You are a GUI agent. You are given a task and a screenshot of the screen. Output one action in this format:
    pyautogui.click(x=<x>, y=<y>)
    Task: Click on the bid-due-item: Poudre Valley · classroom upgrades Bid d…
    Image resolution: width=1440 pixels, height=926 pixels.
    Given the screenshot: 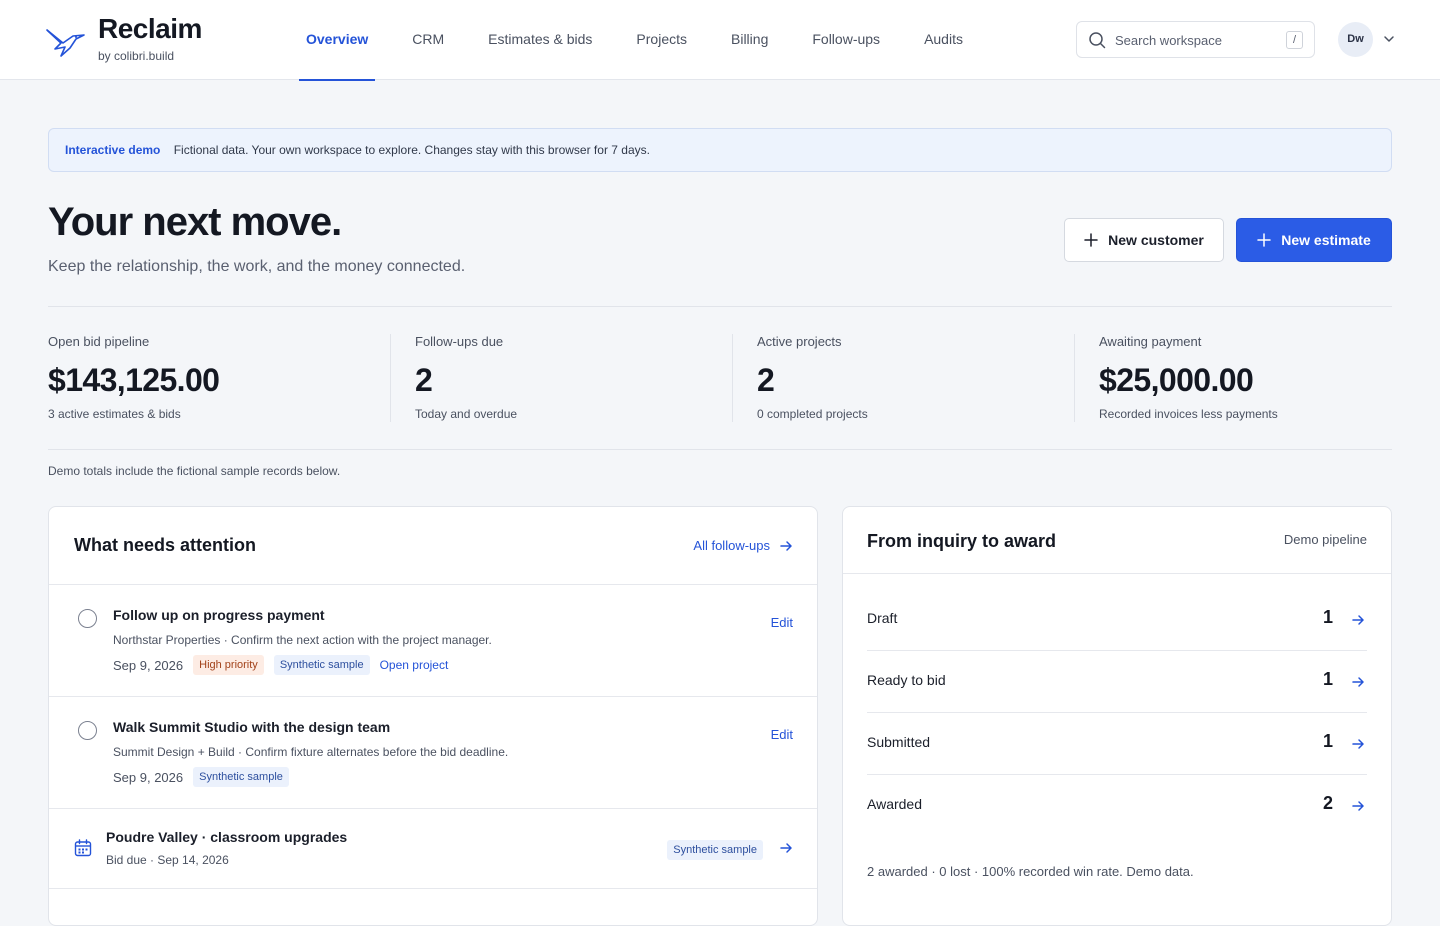 What is the action you would take?
    pyautogui.click(x=433, y=849)
    